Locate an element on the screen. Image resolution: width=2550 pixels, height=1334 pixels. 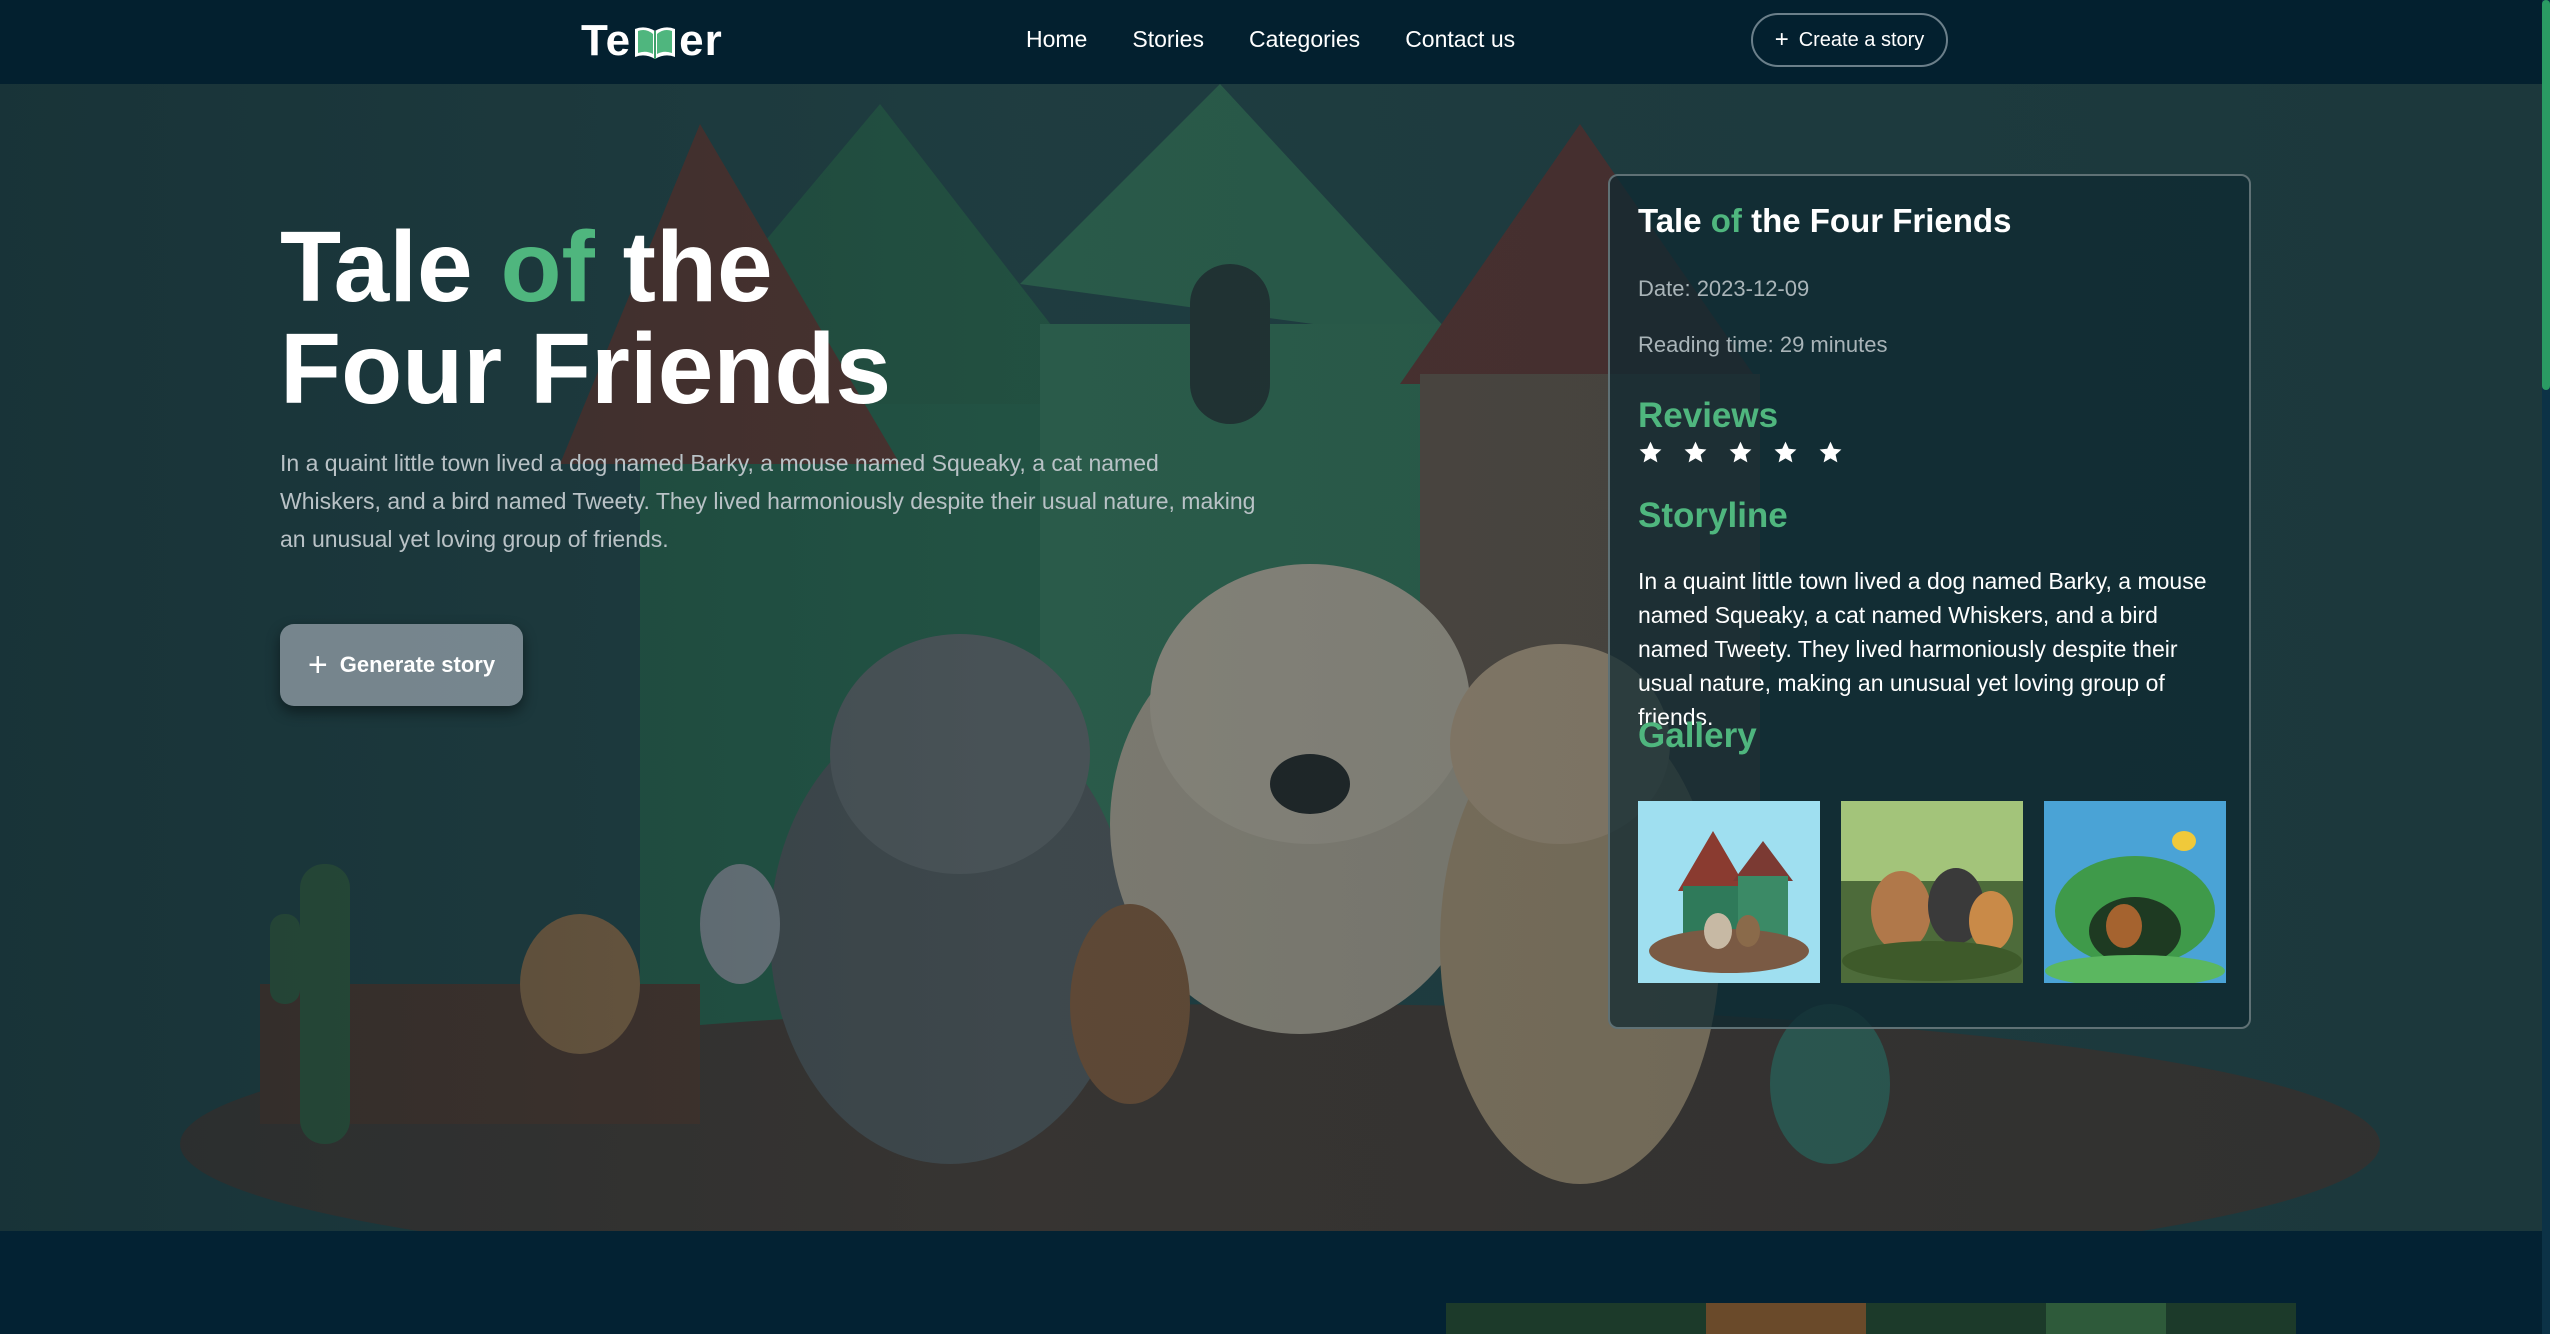
create-story-button: + Create a story is located at coordinates (1849, 40).